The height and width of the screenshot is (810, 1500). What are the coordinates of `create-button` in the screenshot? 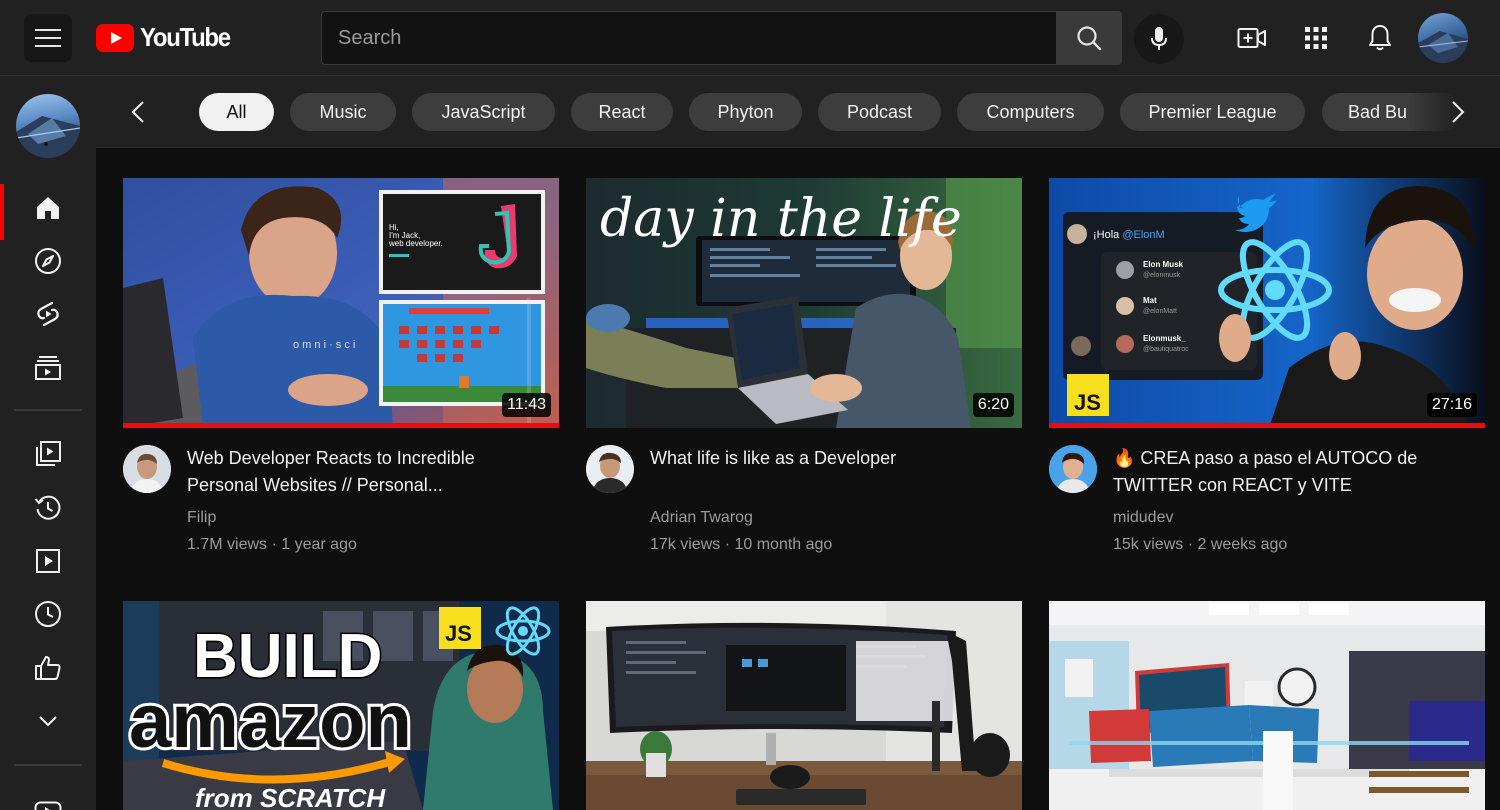 It's located at (1252, 38).